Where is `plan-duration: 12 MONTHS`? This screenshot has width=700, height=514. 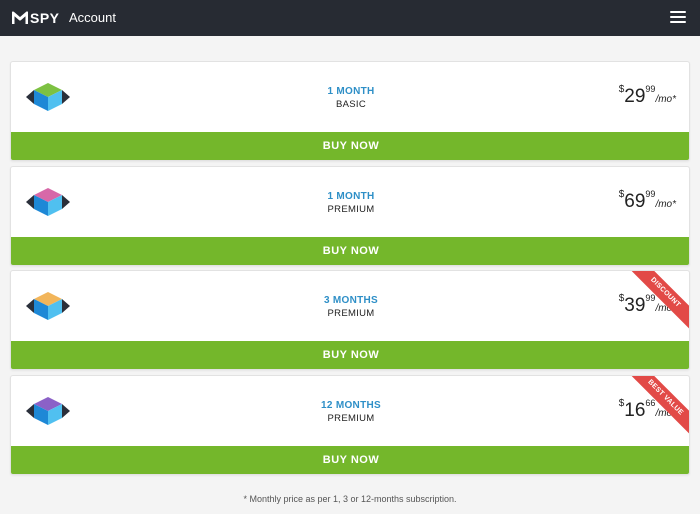
plan-duration: 12 MONTHS is located at coordinates (351, 405).